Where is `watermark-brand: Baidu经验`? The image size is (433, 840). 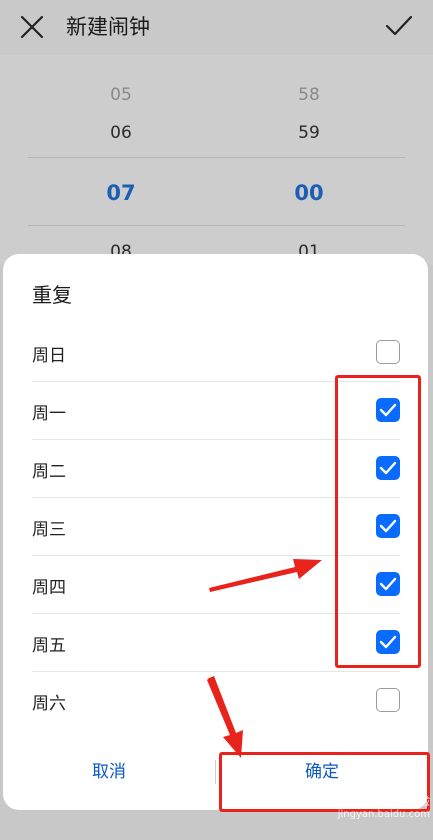
watermark-brand: Baidu经验 is located at coordinates (398, 801).